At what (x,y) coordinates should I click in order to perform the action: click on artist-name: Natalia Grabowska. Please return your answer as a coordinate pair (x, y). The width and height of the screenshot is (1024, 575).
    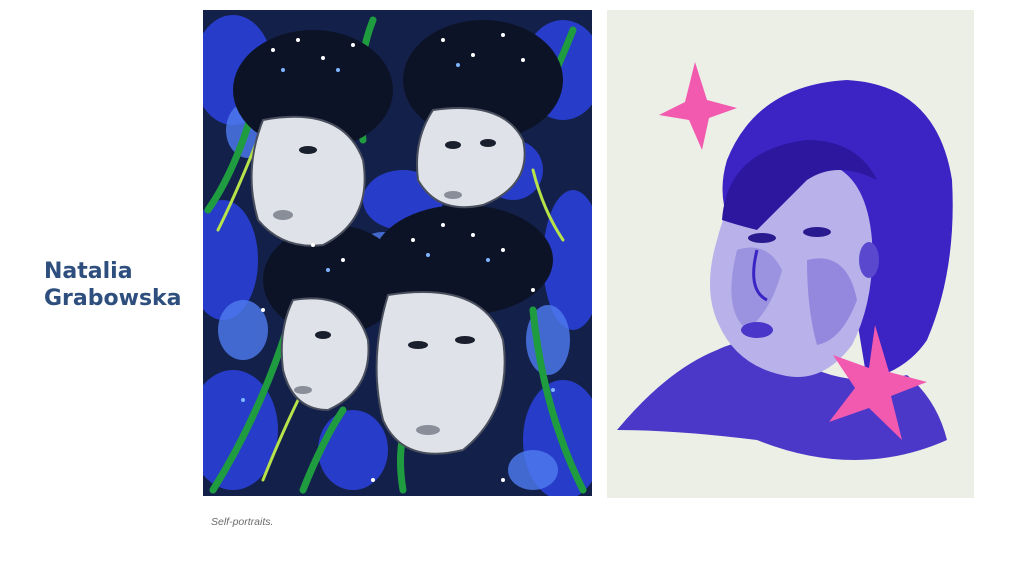
    Looking at the image, I should click on (124, 285).